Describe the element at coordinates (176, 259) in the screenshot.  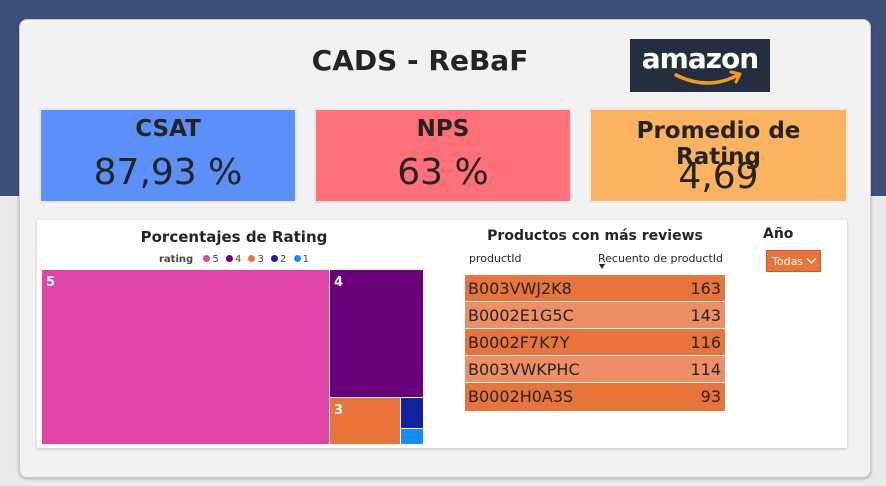
I see `legend-title: rating` at that location.